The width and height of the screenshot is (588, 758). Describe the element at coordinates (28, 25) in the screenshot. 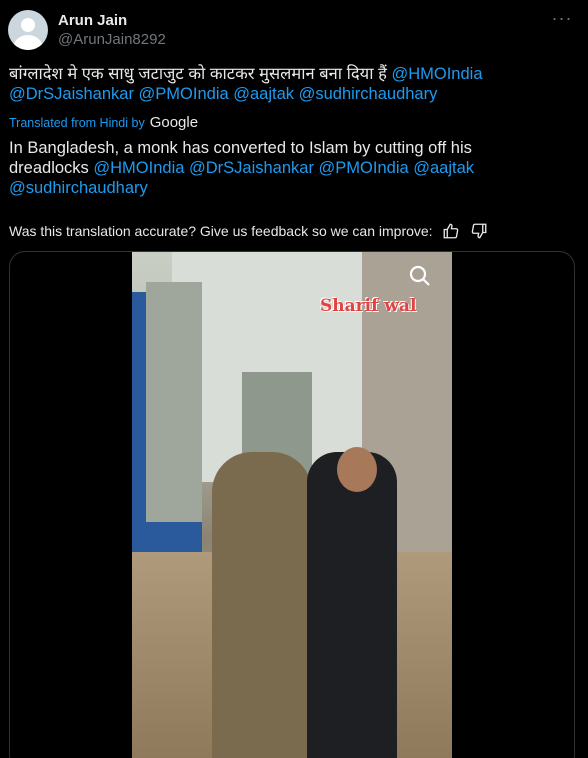

I see `avatar-head-shape` at that location.